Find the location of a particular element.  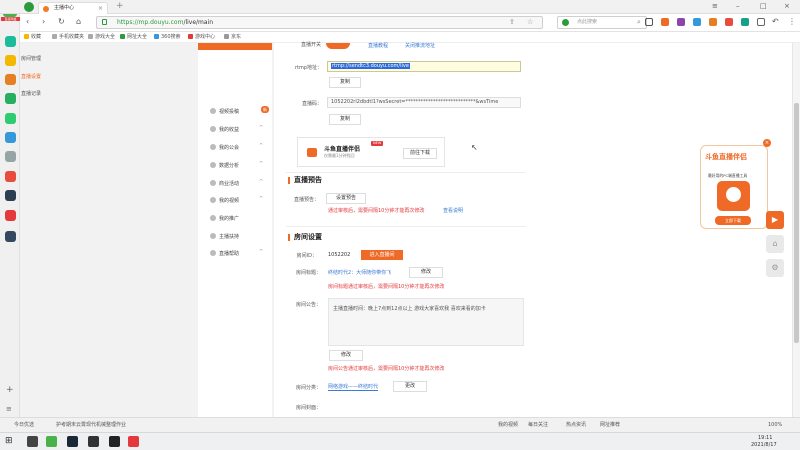

close-window-icon: × is located at coordinates (787, 6).